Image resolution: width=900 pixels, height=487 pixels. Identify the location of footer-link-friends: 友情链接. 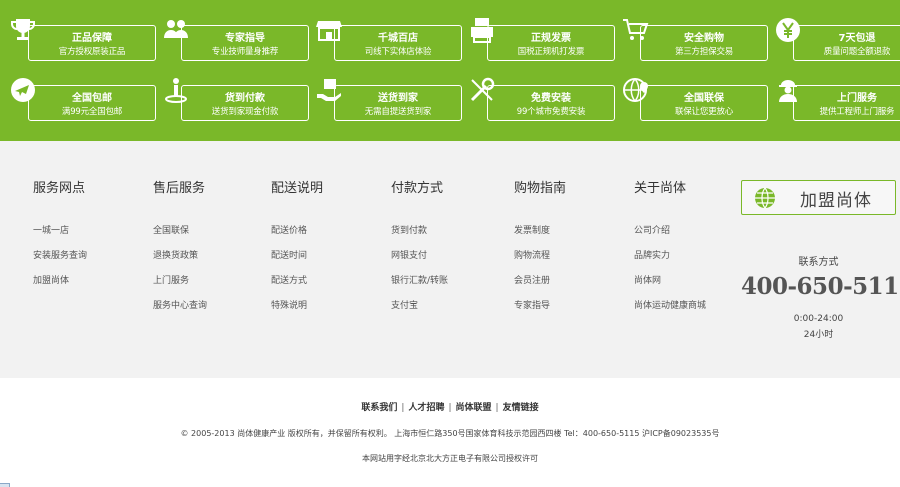
(521, 408).